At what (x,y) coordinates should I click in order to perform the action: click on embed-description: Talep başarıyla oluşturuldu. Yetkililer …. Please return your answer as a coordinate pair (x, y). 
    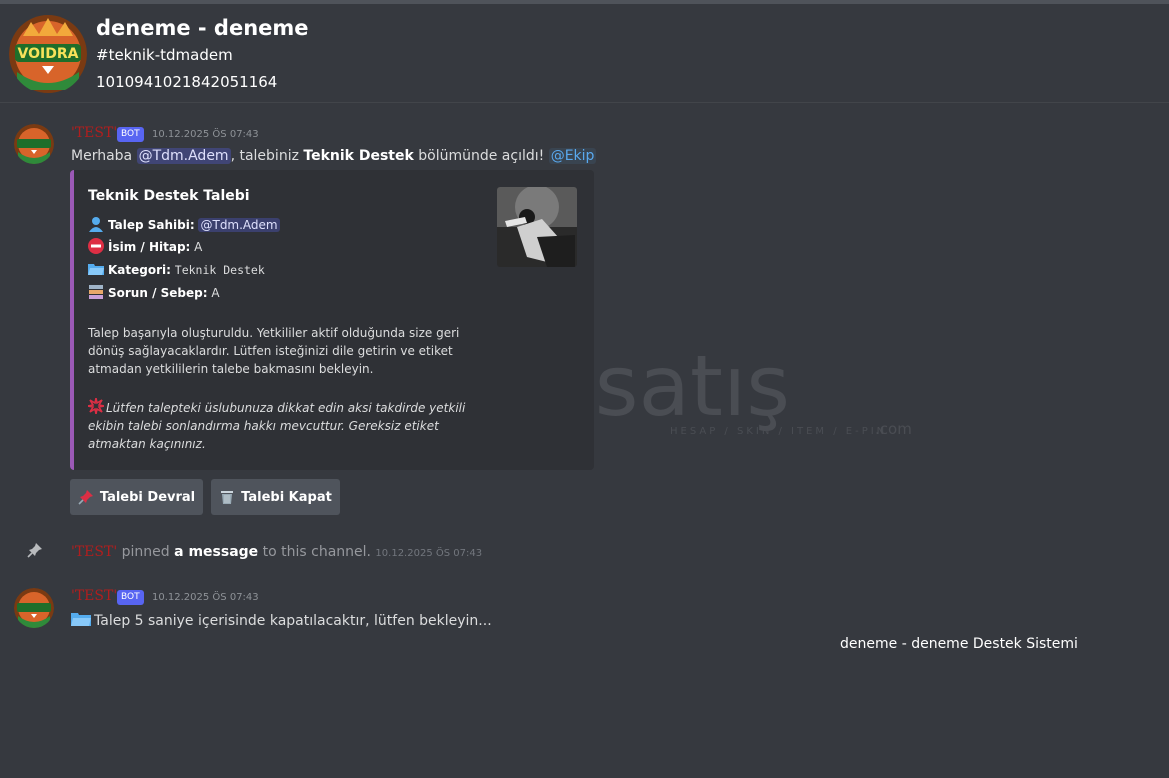
    Looking at the image, I should click on (274, 351).